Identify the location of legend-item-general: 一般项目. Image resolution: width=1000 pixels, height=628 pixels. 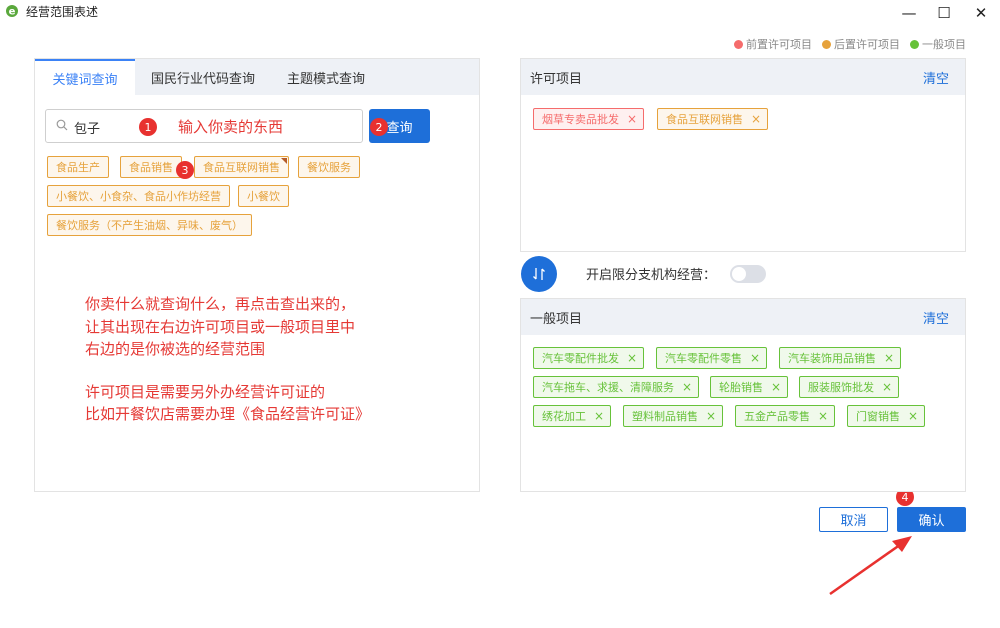
(938, 44).